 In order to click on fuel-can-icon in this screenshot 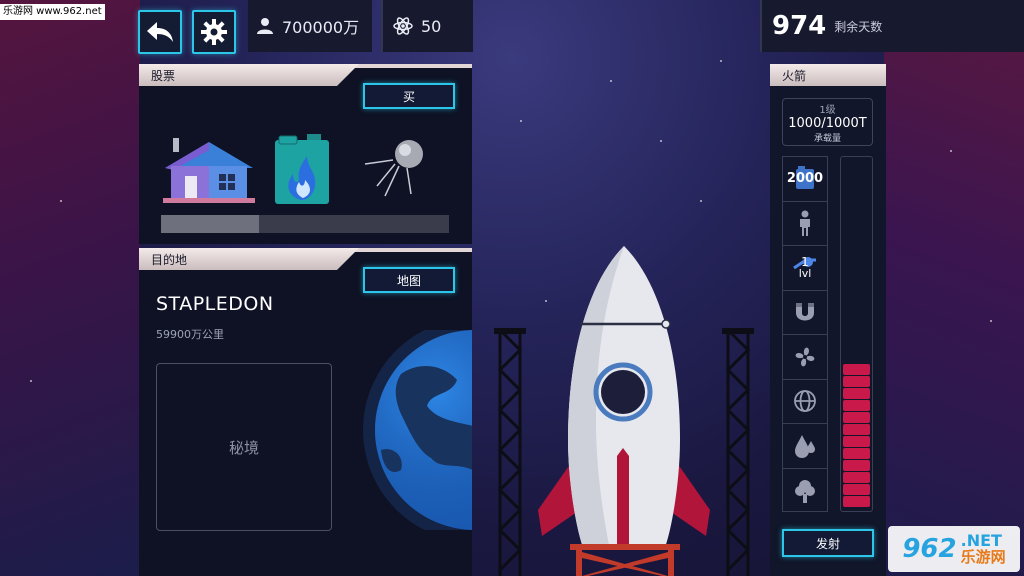, I will do `click(302, 170)`.